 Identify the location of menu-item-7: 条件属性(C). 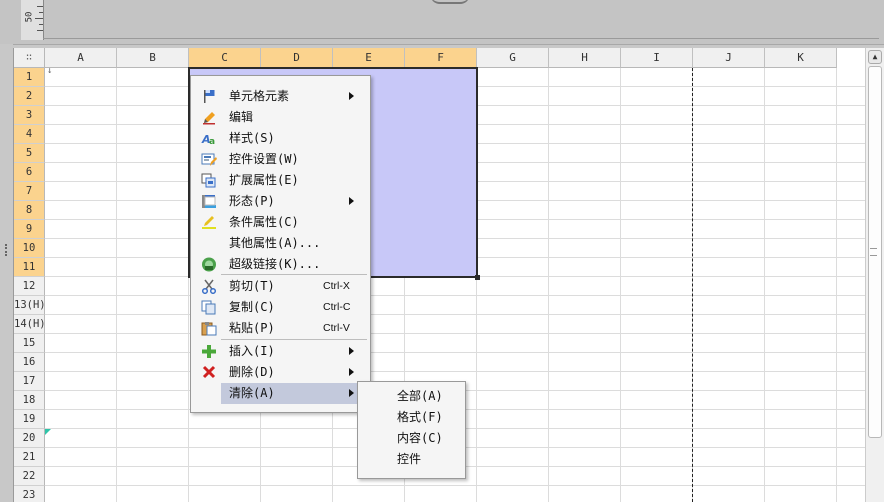
(280, 222).